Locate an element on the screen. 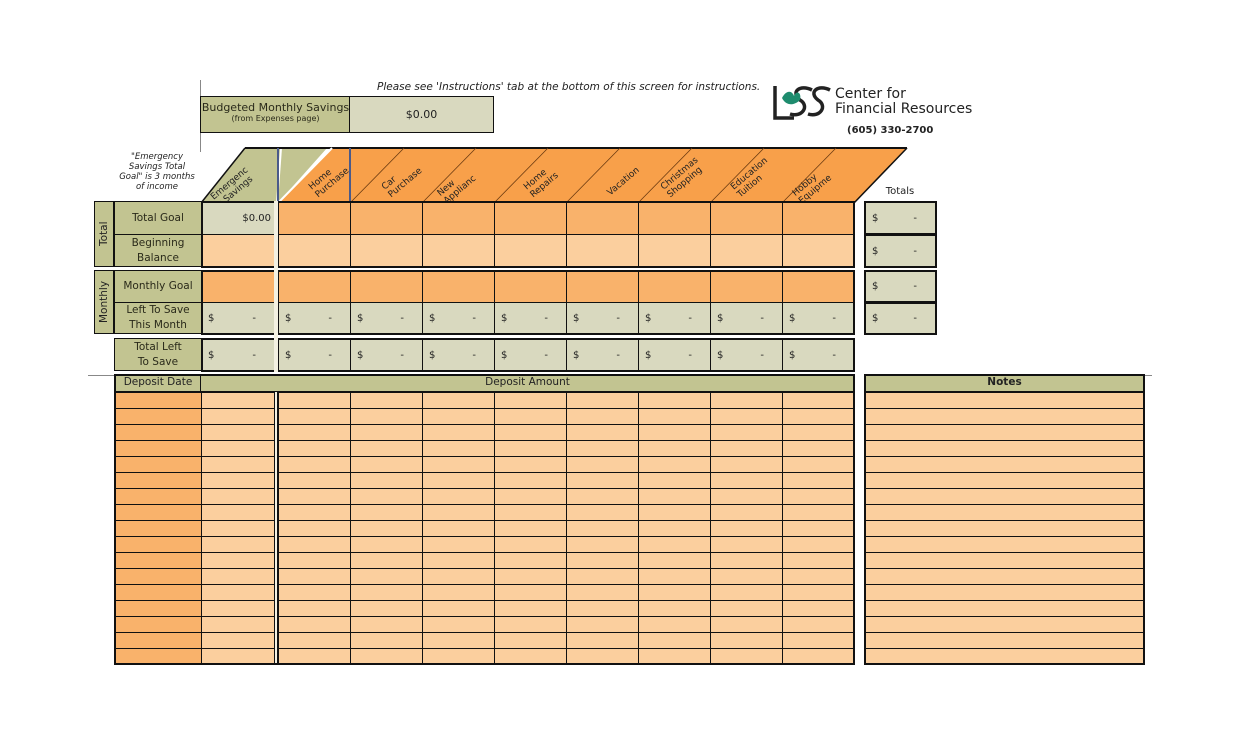 The width and height of the screenshot is (1251, 755). total-goal-emergency-savings: $0.00 is located at coordinates (238, 218).